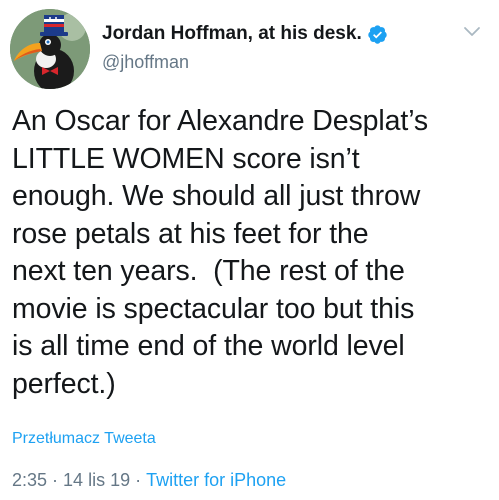  I want to click on tweet-time: 2:35, so click(29, 480).